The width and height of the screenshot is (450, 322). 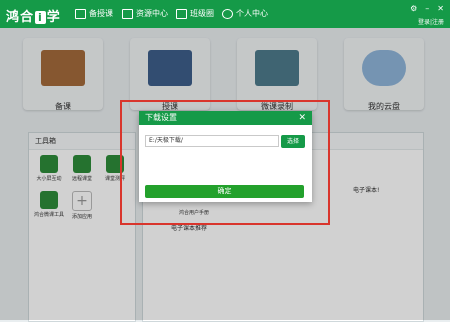 I want to click on window-controls: ⚙ – ✕, so click(x=427, y=8).